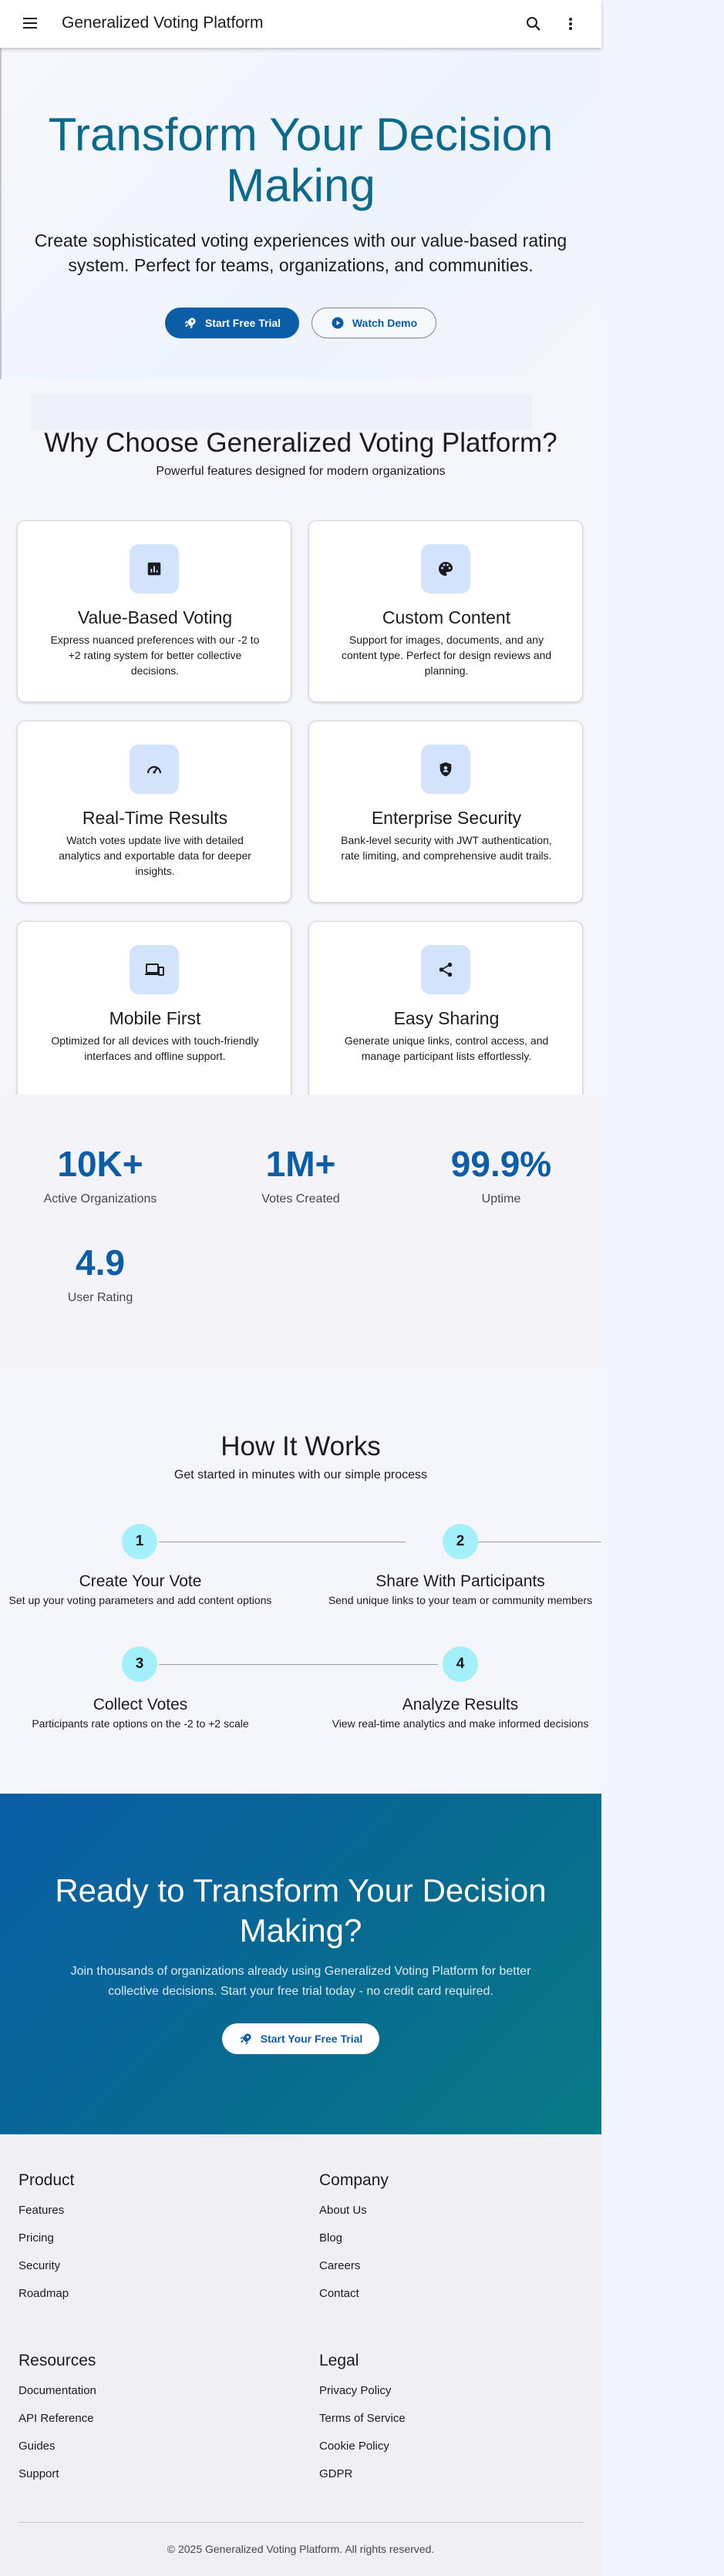 Image resolution: width=724 pixels, height=2576 pixels. I want to click on share-icon, so click(445, 969).